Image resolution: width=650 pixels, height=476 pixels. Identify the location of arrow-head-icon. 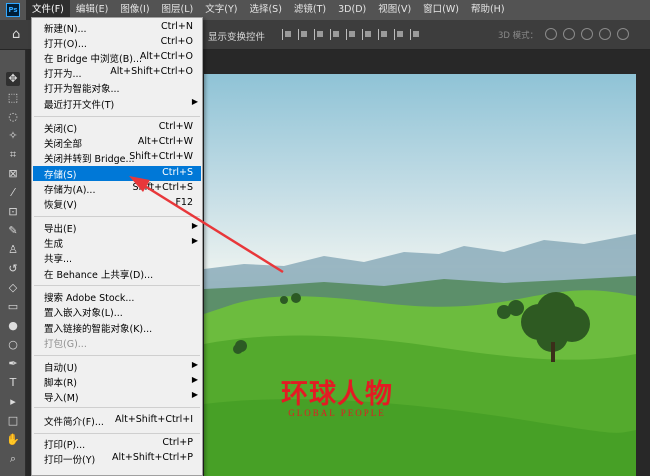
(139, 184).